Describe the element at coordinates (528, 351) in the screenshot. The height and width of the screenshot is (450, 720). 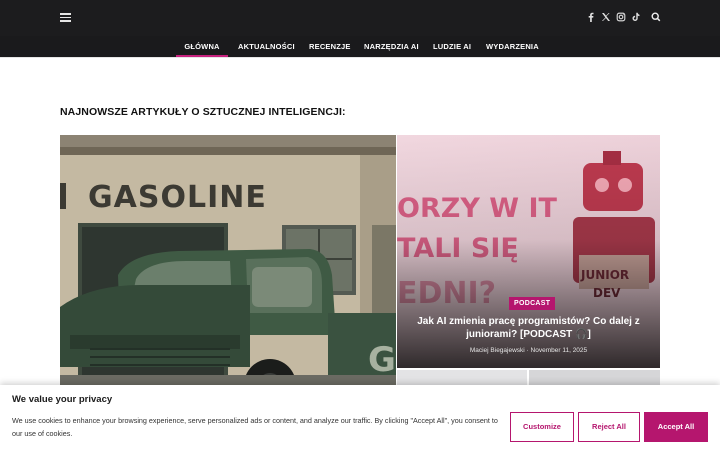
I see `article-meta: Maciej Biegajewski · November 11, 2025` at that location.